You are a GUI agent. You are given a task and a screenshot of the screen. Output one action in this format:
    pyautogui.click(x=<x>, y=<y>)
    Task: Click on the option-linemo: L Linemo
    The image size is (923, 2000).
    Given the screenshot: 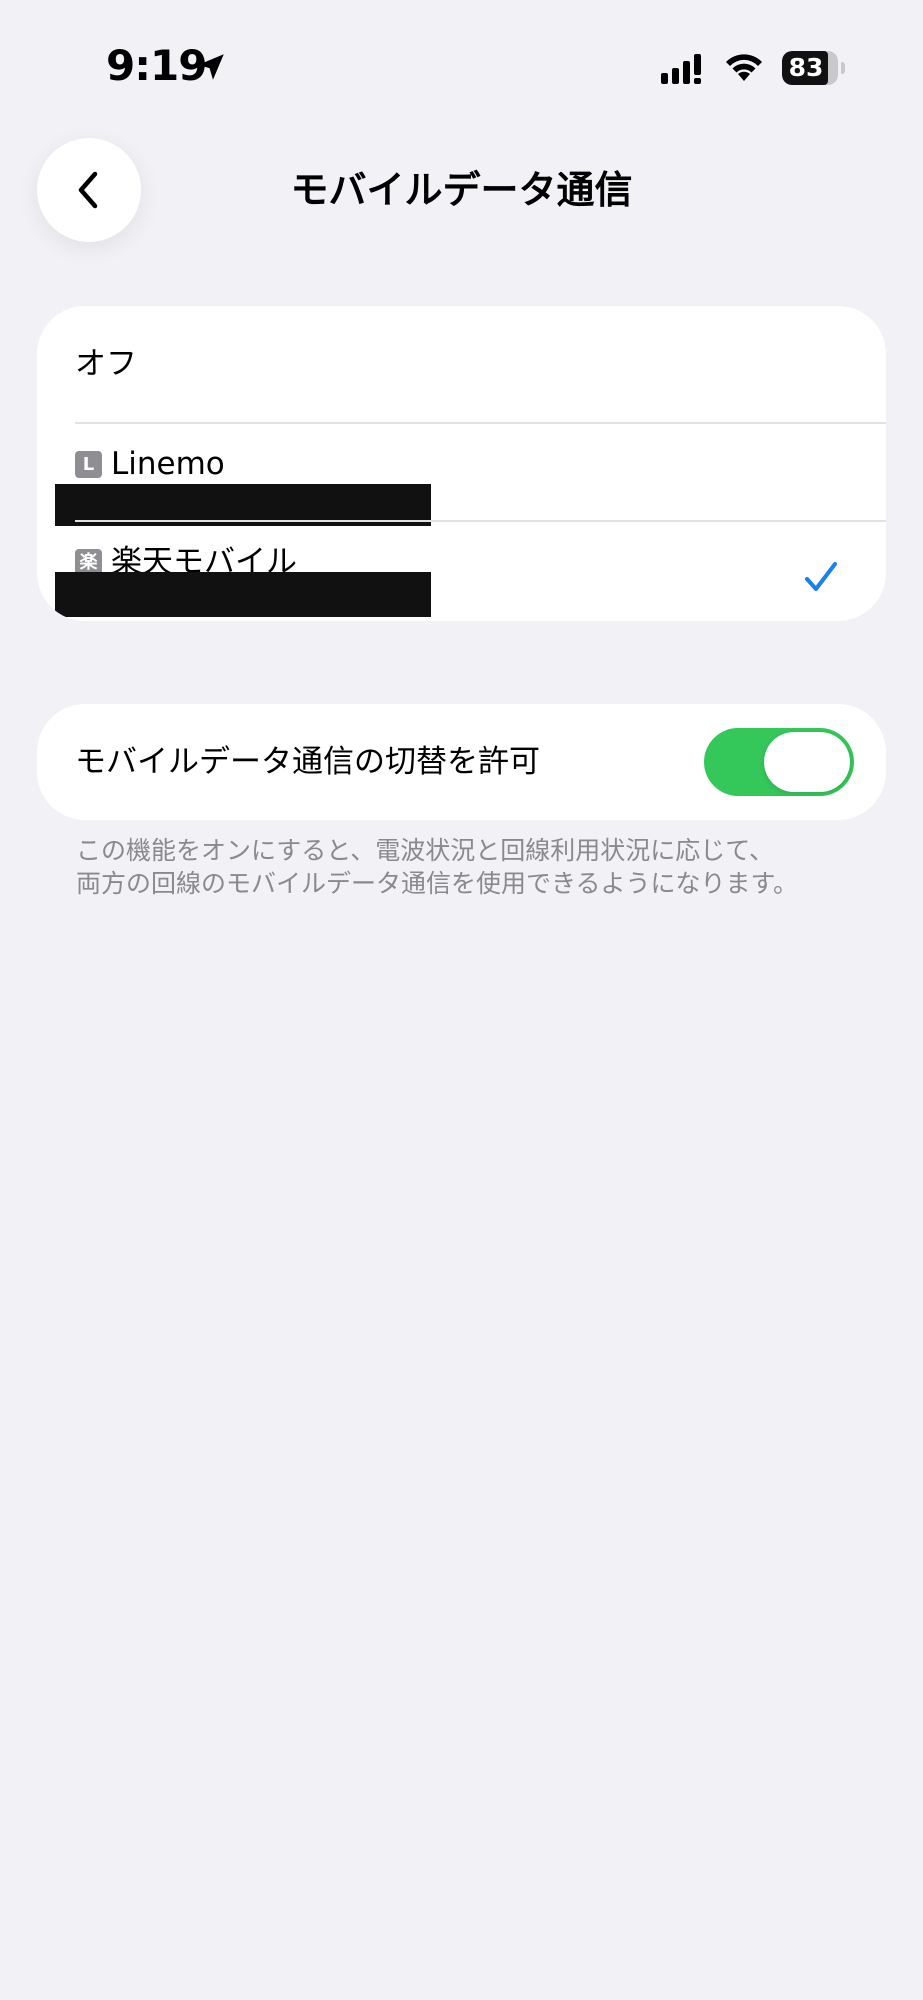 What is the action you would take?
    pyautogui.click(x=461, y=474)
    